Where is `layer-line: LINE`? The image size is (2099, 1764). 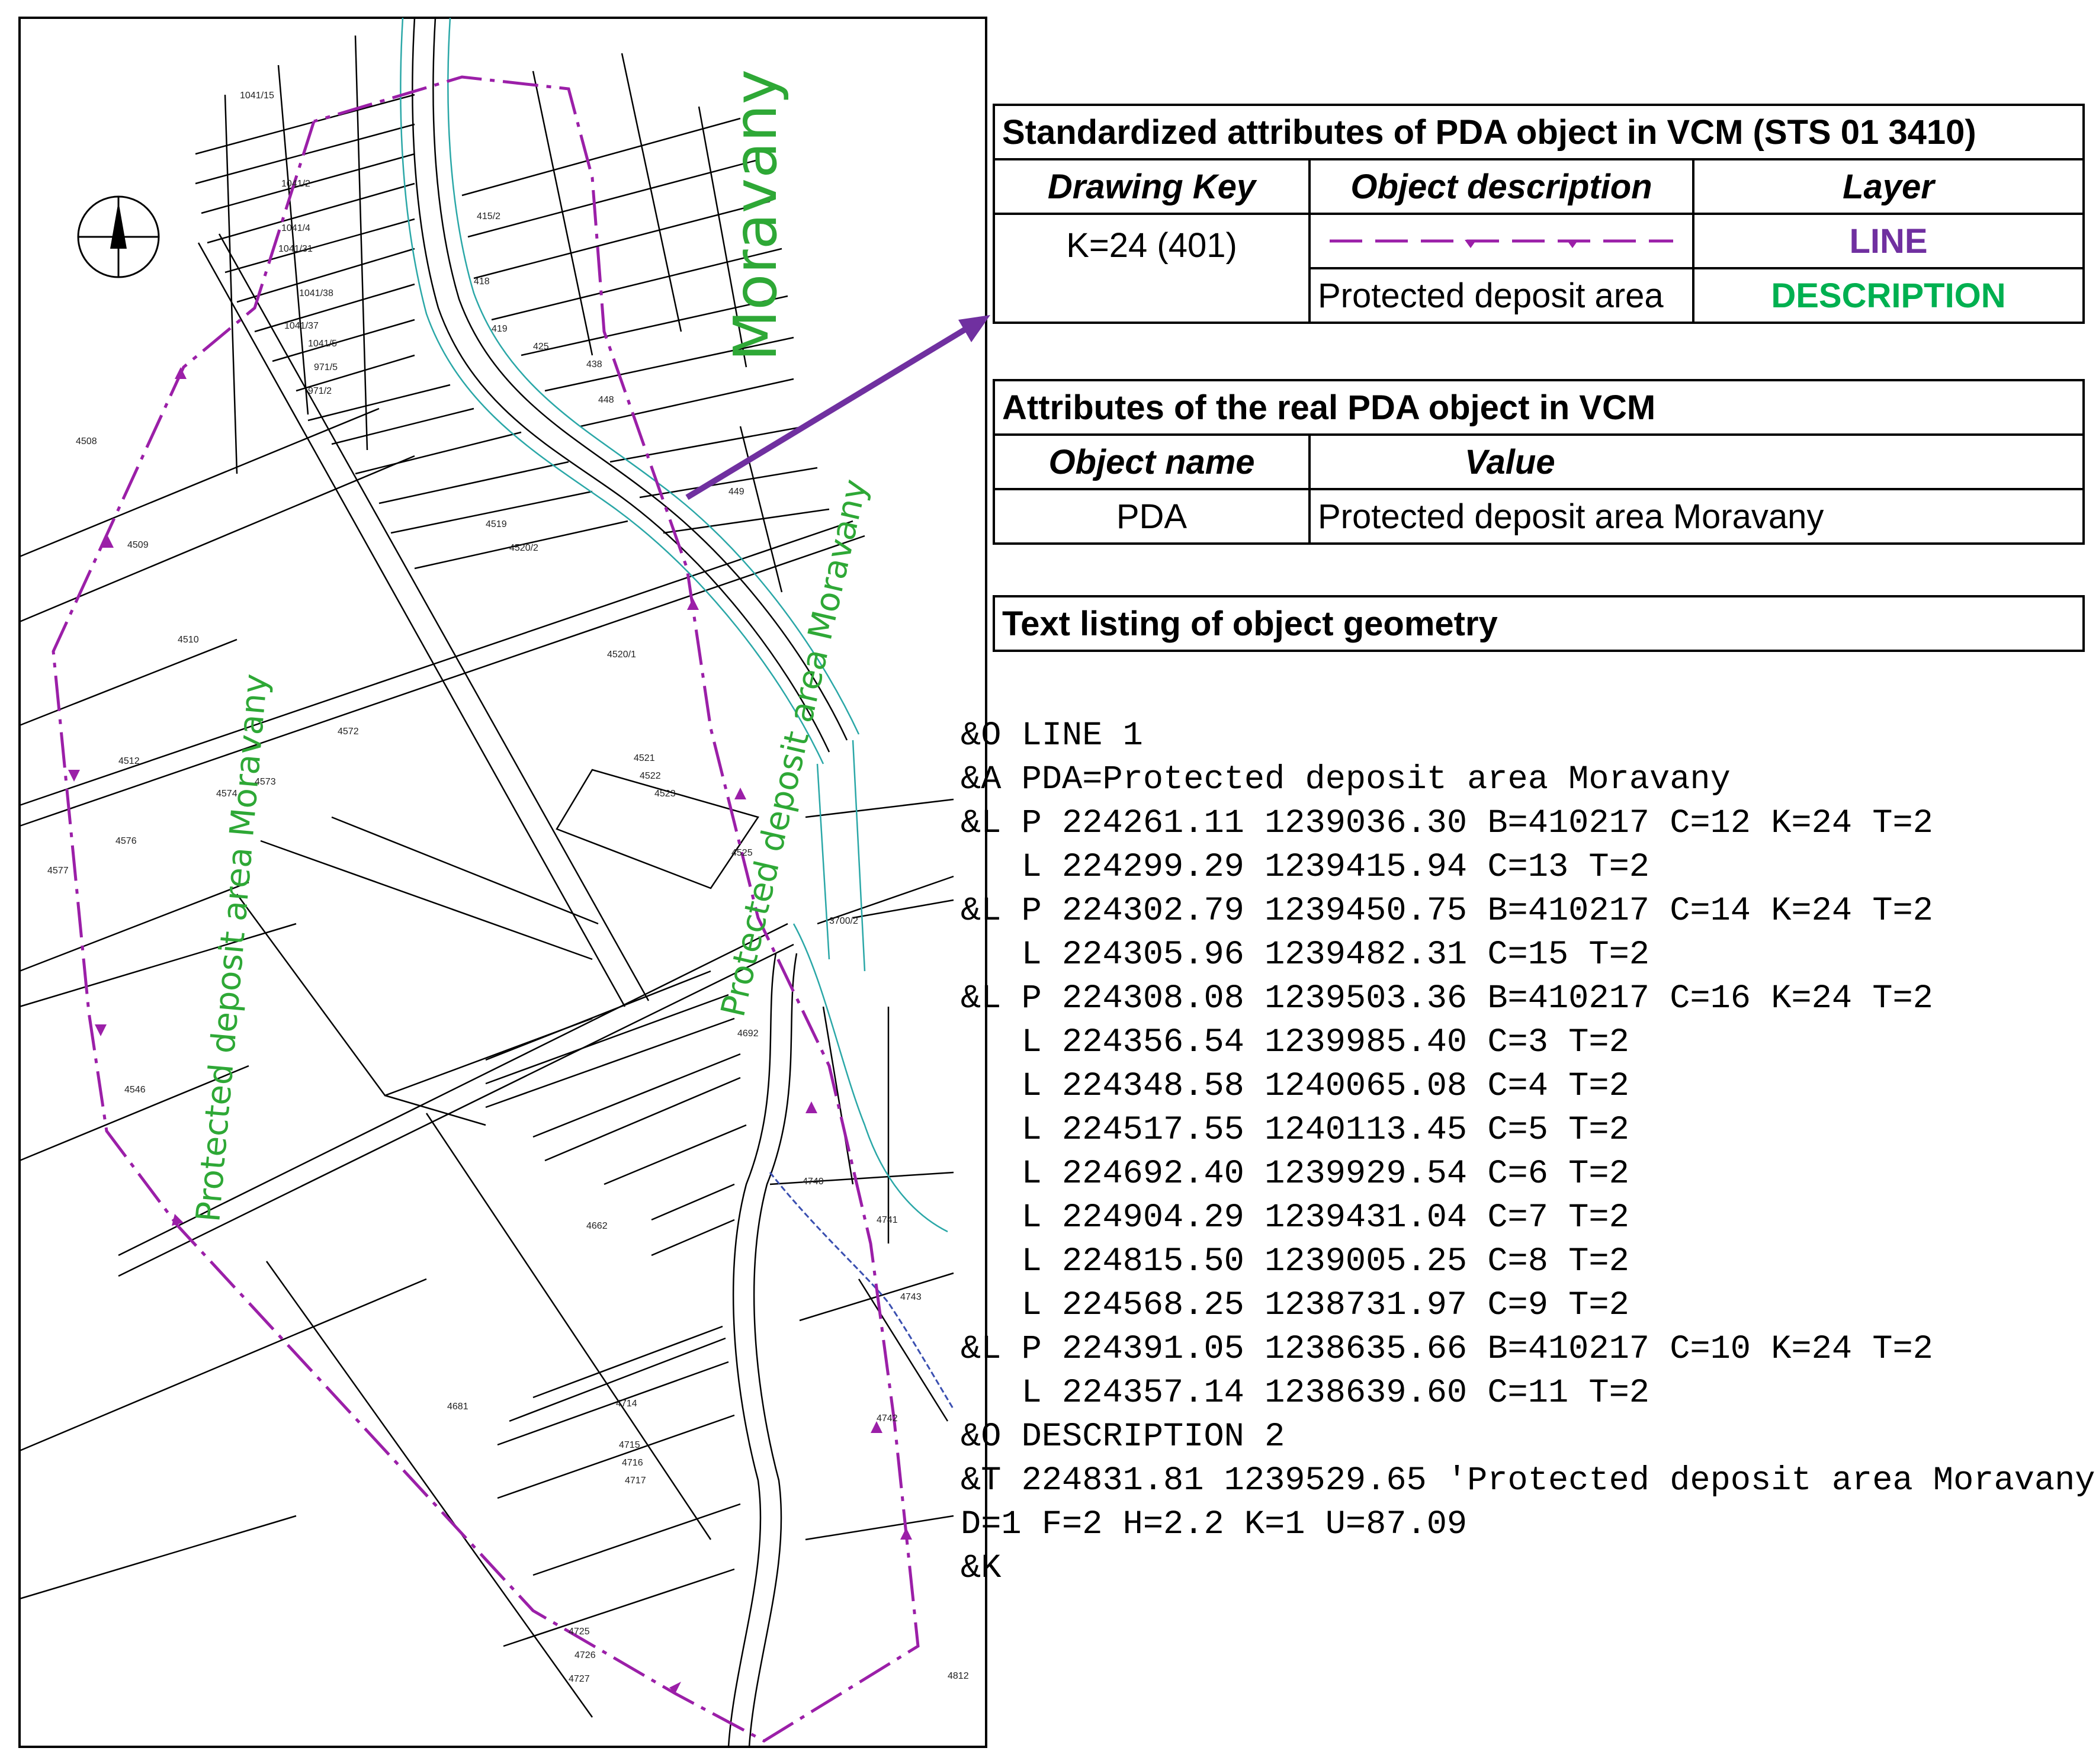 layer-line: LINE is located at coordinates (1888, 241).